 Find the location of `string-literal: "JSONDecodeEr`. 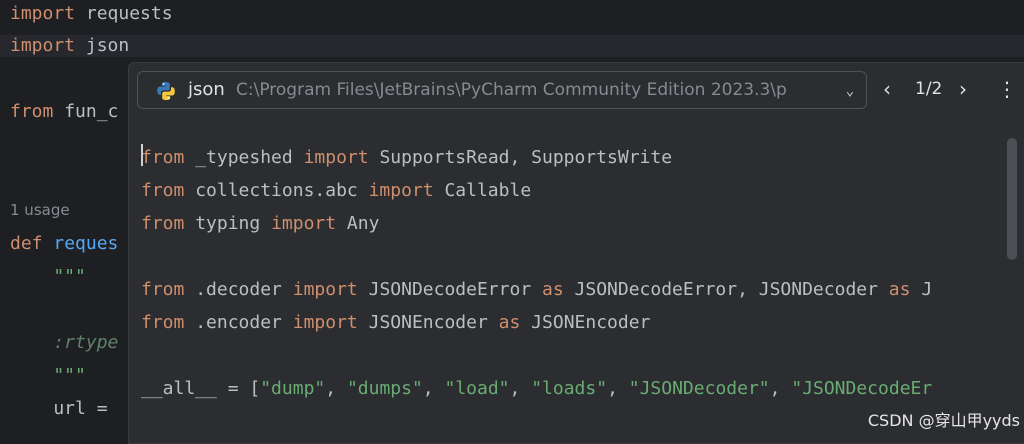

string-literal: "JSONDecodeEr is located at coordinates (862, 388).